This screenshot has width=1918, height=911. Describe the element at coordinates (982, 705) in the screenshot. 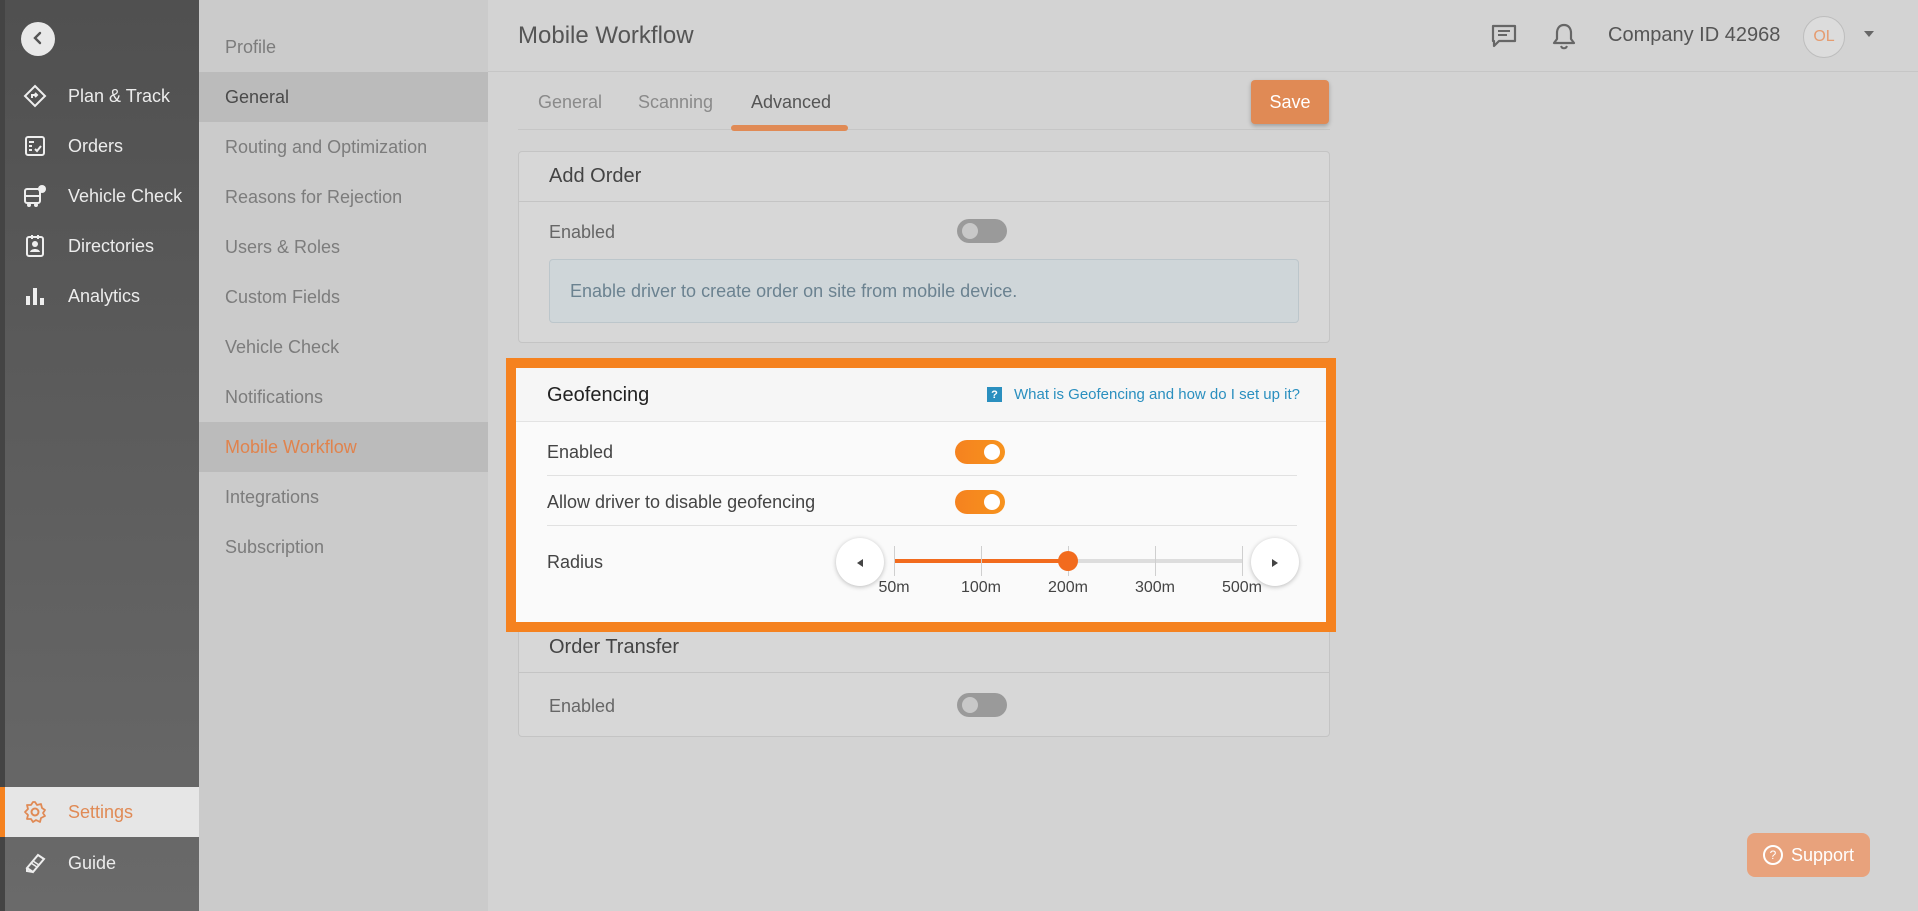

I see `order-transfer-enabled-toggle` at that location.